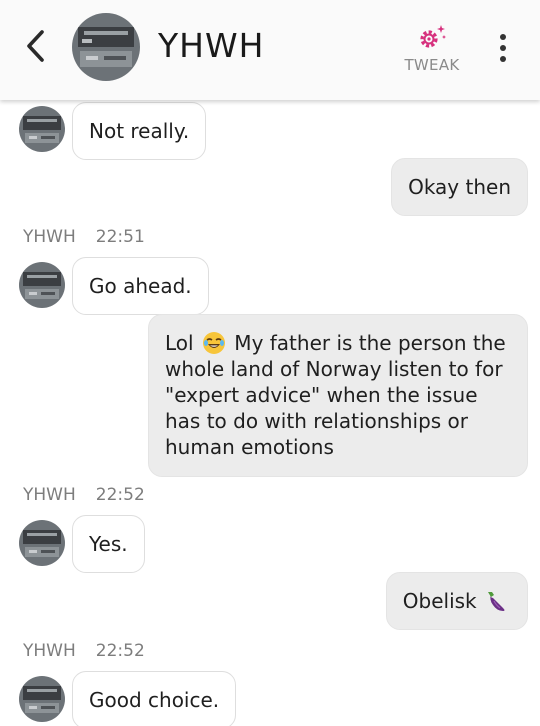  I want to click on message-bubble-outgoing: Obelisk, so click(456, 601).